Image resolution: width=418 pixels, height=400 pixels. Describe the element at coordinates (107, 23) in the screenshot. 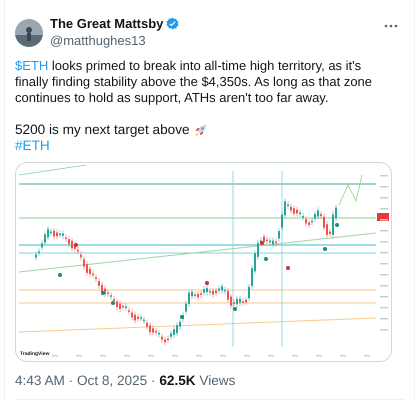

I see `author-name: The Great Mattsby` at that location.